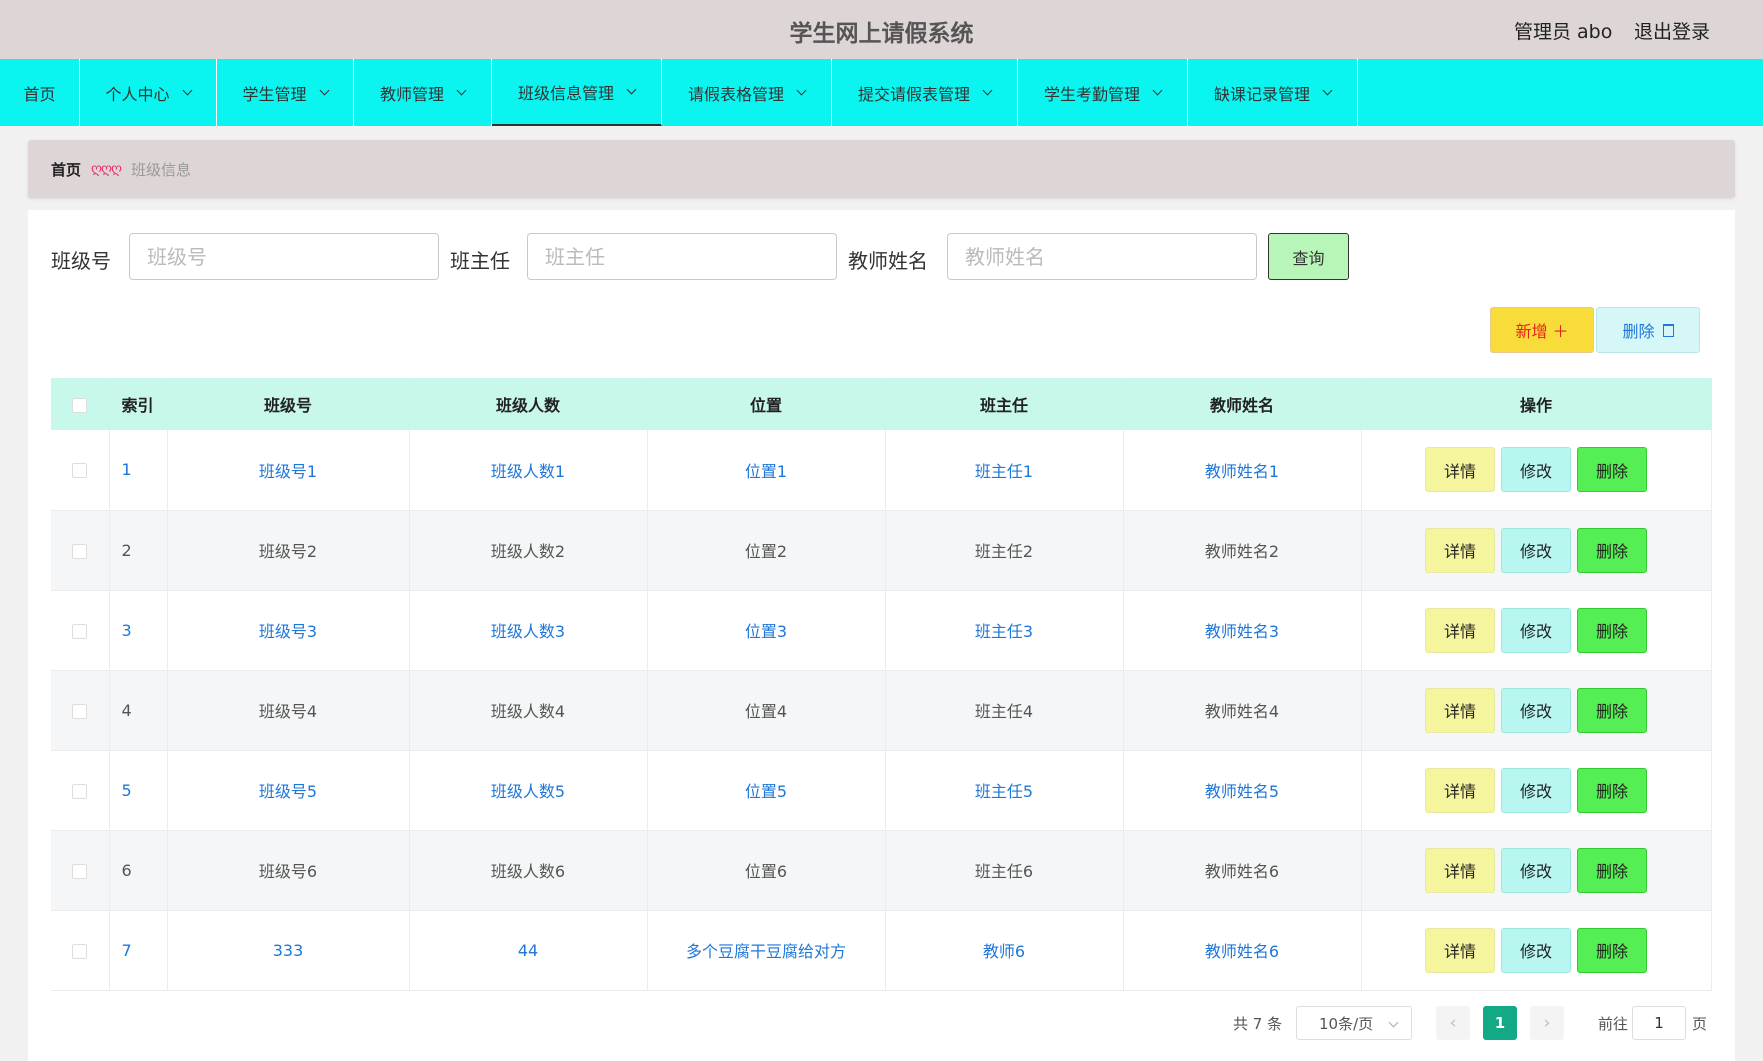 This screenshot has height=1061, width=1763. I want to click on nav-item-label: 班级信息管理, so click(565, 93).